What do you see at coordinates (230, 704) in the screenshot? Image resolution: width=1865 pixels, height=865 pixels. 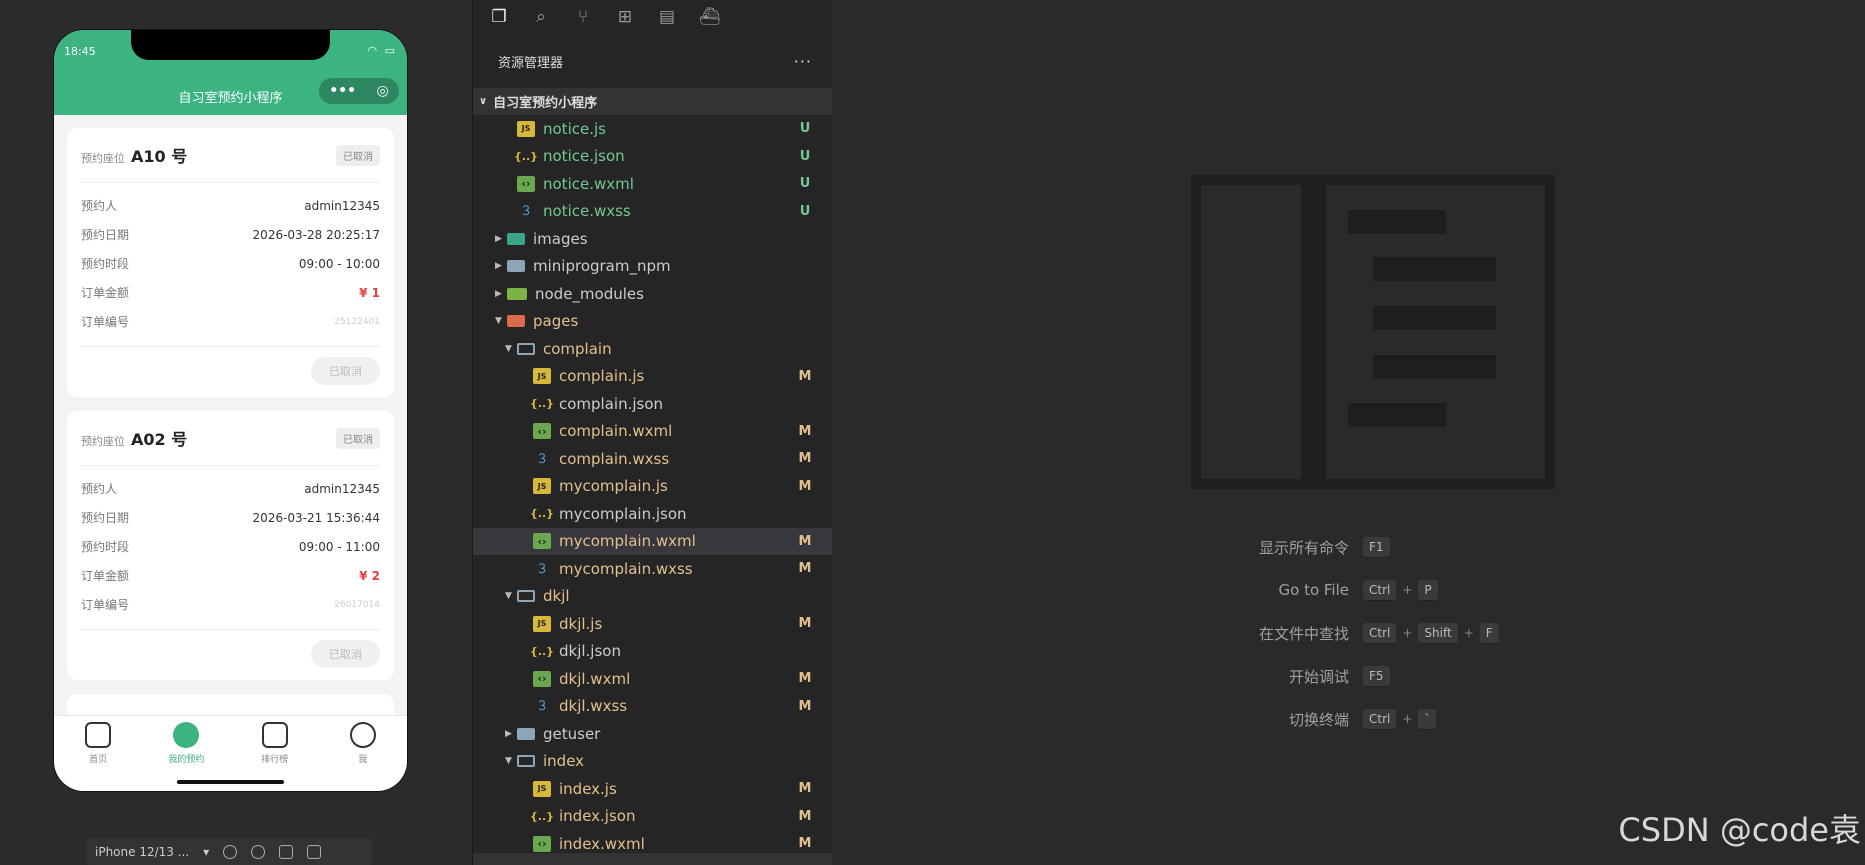 I see `reservation-card-partial` at bounding box center [230, 704].